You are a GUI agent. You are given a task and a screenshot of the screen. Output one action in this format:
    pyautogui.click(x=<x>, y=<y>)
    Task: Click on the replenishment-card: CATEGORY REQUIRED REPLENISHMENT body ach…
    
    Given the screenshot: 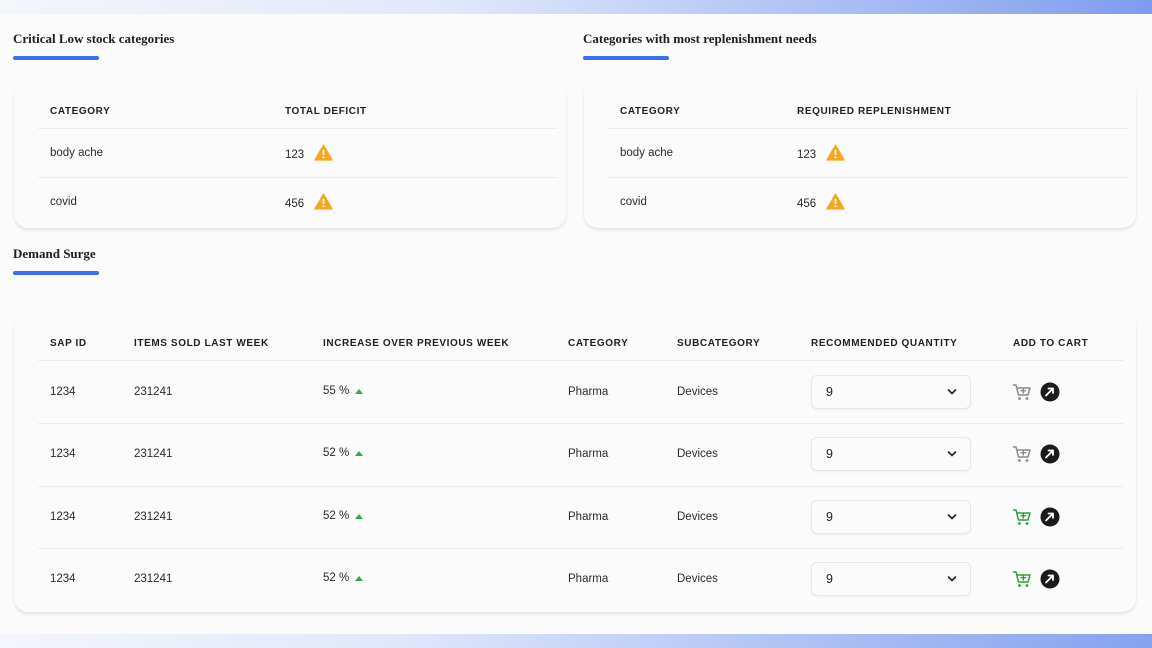 What is the action you would take?
    pyautogui.click(x=860, y=155)
    